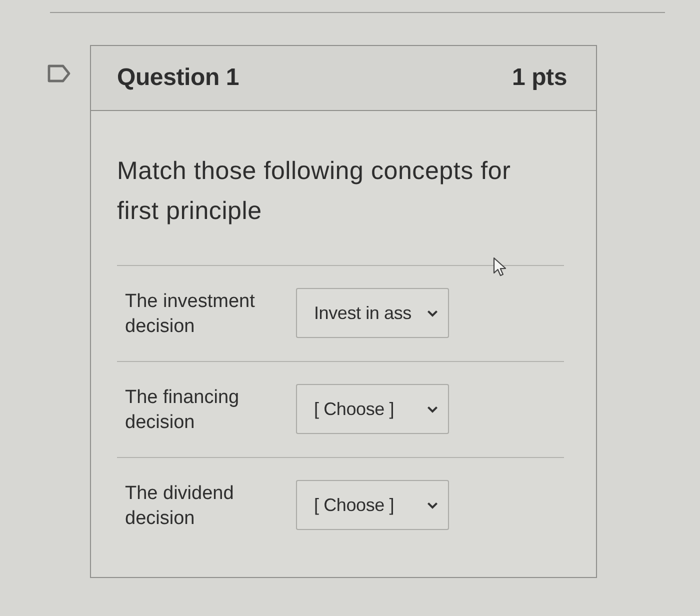 This screenshot has height=616, width=700. What do you see at coordinates (372, 313) in the screenshot?
I see `answer-dropdown: Invest in ass` at bounding box center [372, 313].